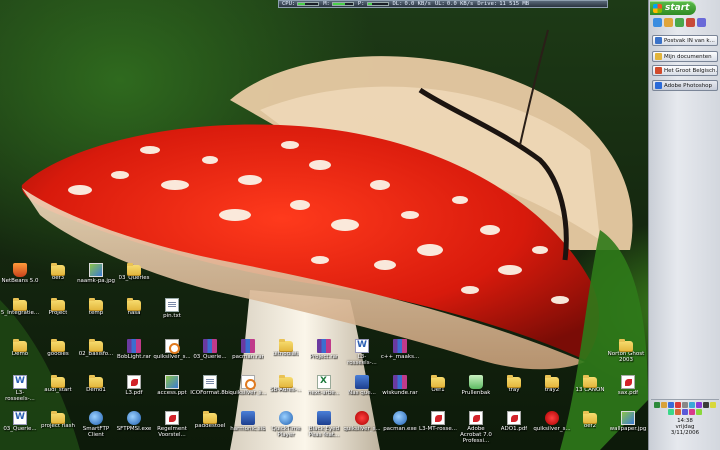 This screenshot has width=720, height=450. I want to click on desktop-icon: nasa, so click(134, 307).